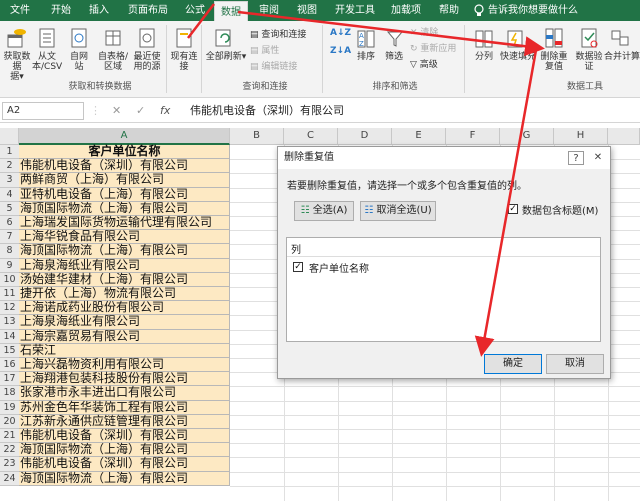 This screenshot has width=640, height=501. What do you see at coordinates (147, 62) in the screenshot?
I see `recent-sources-button: 最近使用的源` at bounding box center [147, 62].